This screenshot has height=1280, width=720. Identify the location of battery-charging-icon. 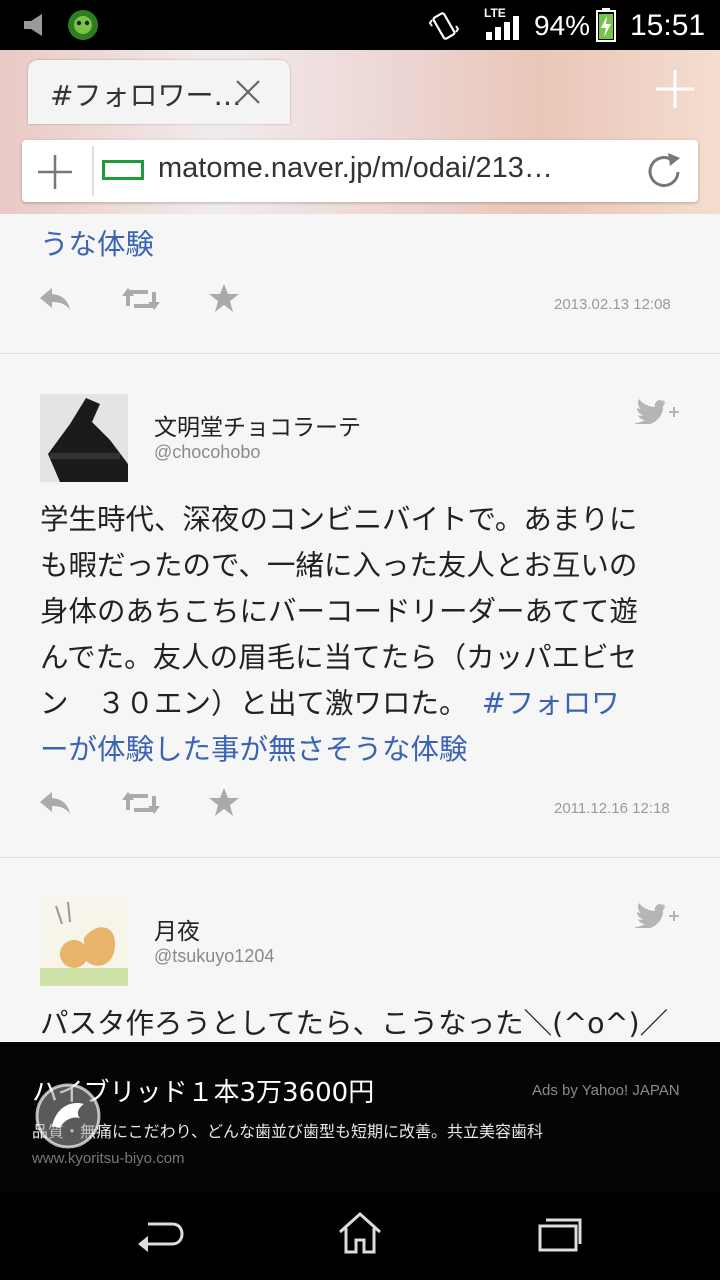
(606, 25).